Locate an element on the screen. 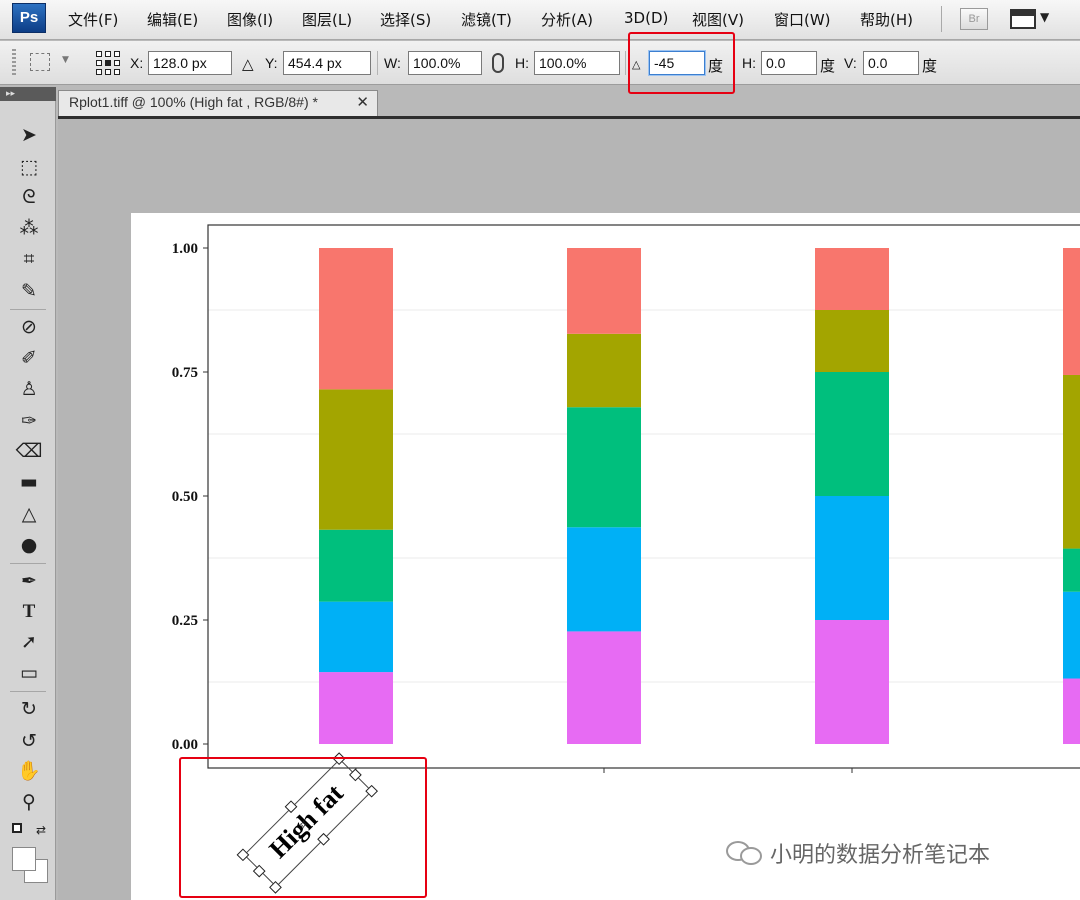  healing-tool-icon: ⊘ is located at coordinates (29, 327).